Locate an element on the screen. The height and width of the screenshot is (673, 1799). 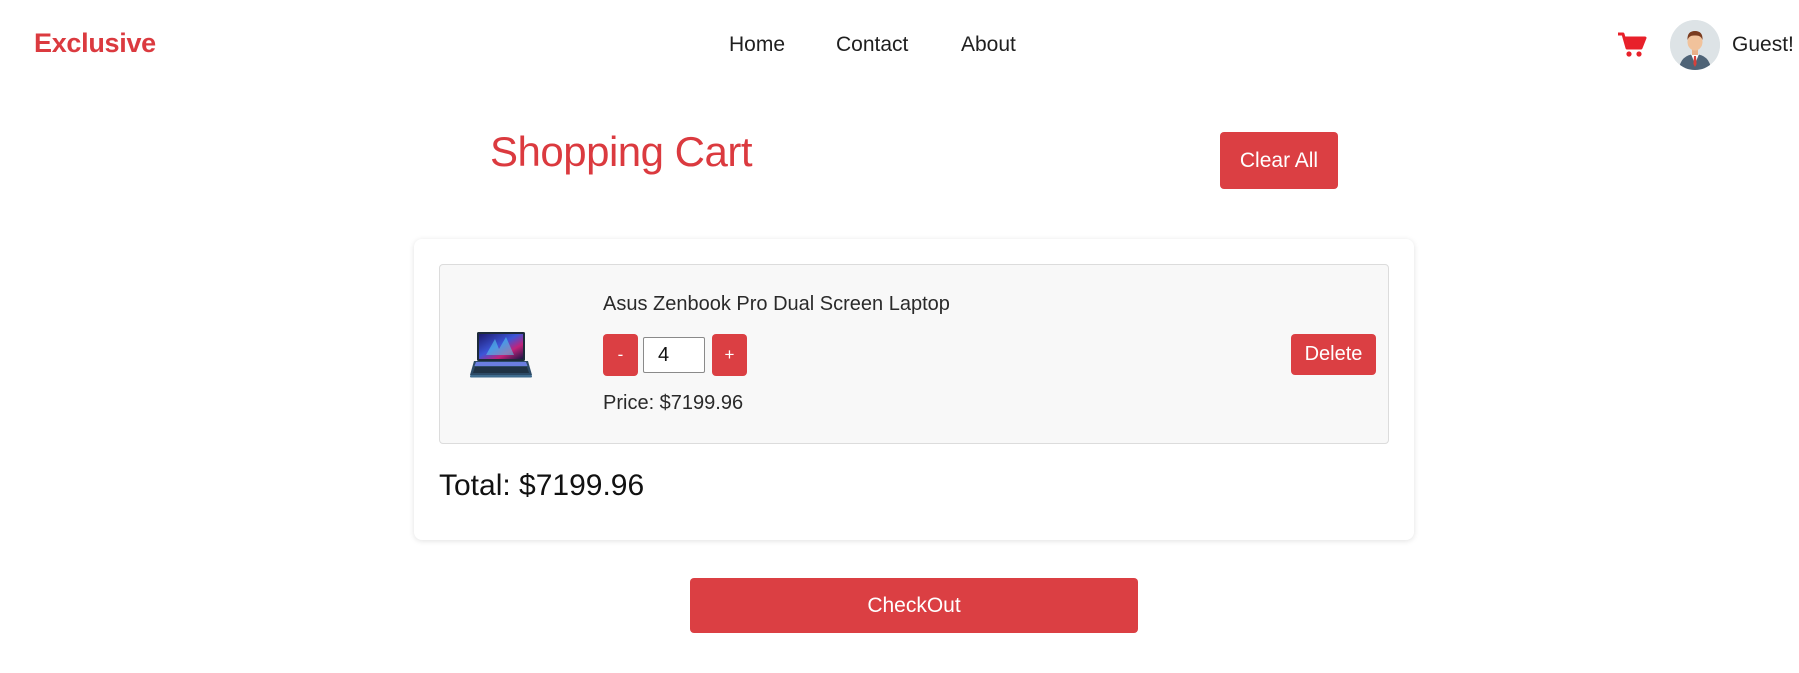
shopping-cart-icon is located at coordinates (1632, 45).